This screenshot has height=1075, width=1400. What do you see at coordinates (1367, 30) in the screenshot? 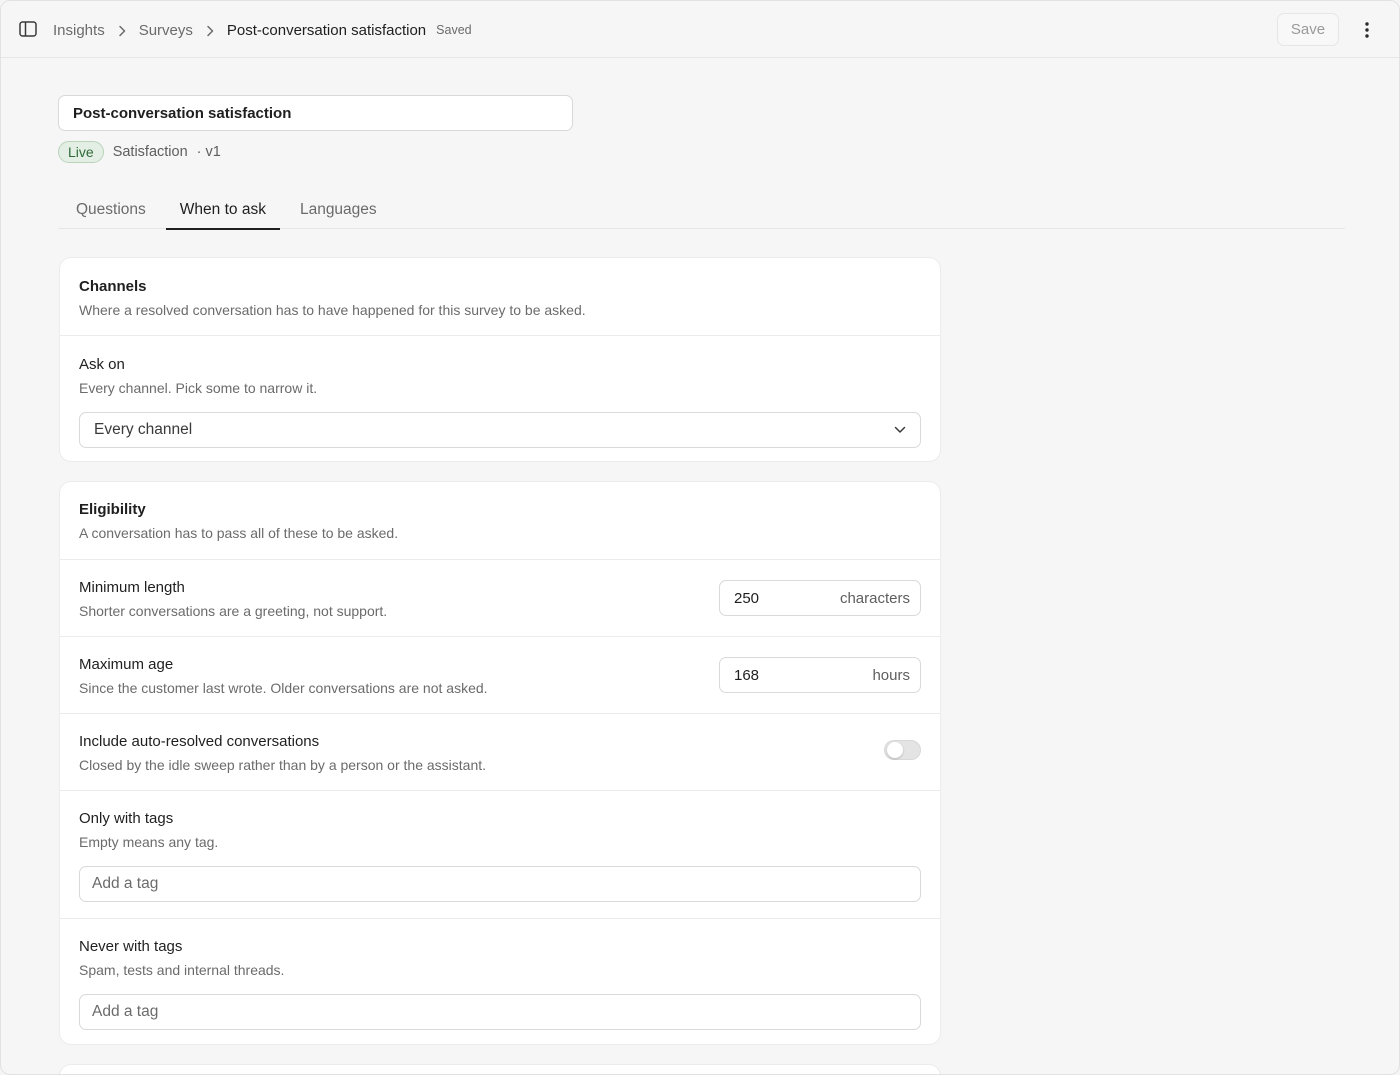
I see `more-options-icon` at bounding box center [1367, 30].